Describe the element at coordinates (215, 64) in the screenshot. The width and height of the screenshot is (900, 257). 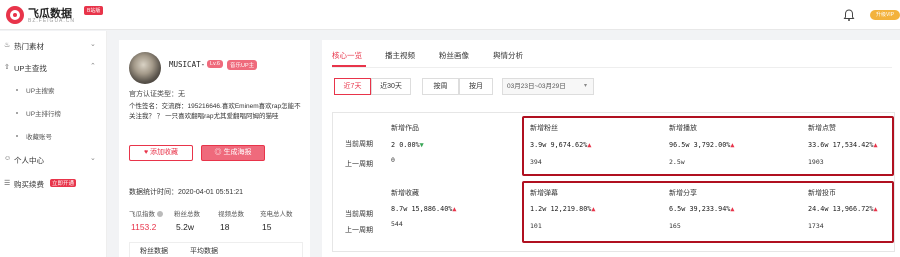
I see `level-badge: Lv.6` at that location.